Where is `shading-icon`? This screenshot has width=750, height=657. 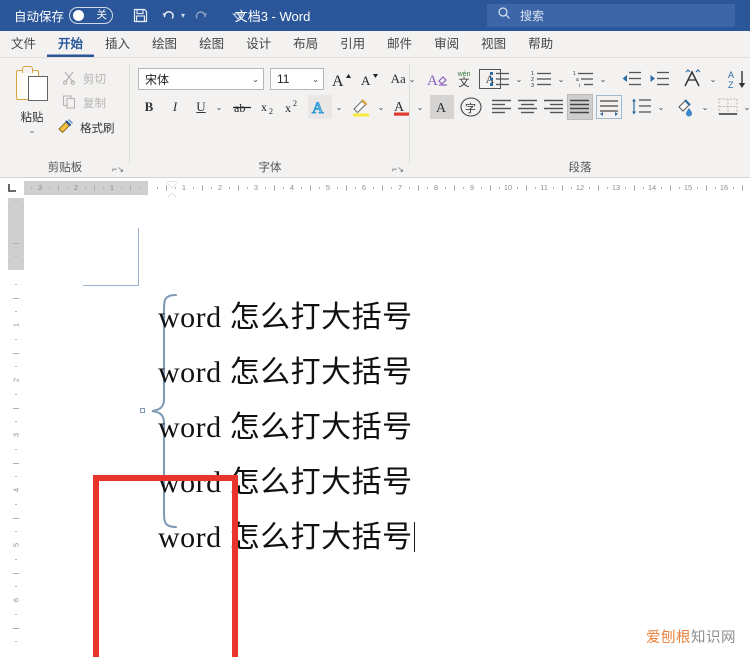
shading-icon is located at coordinates (686, 107).